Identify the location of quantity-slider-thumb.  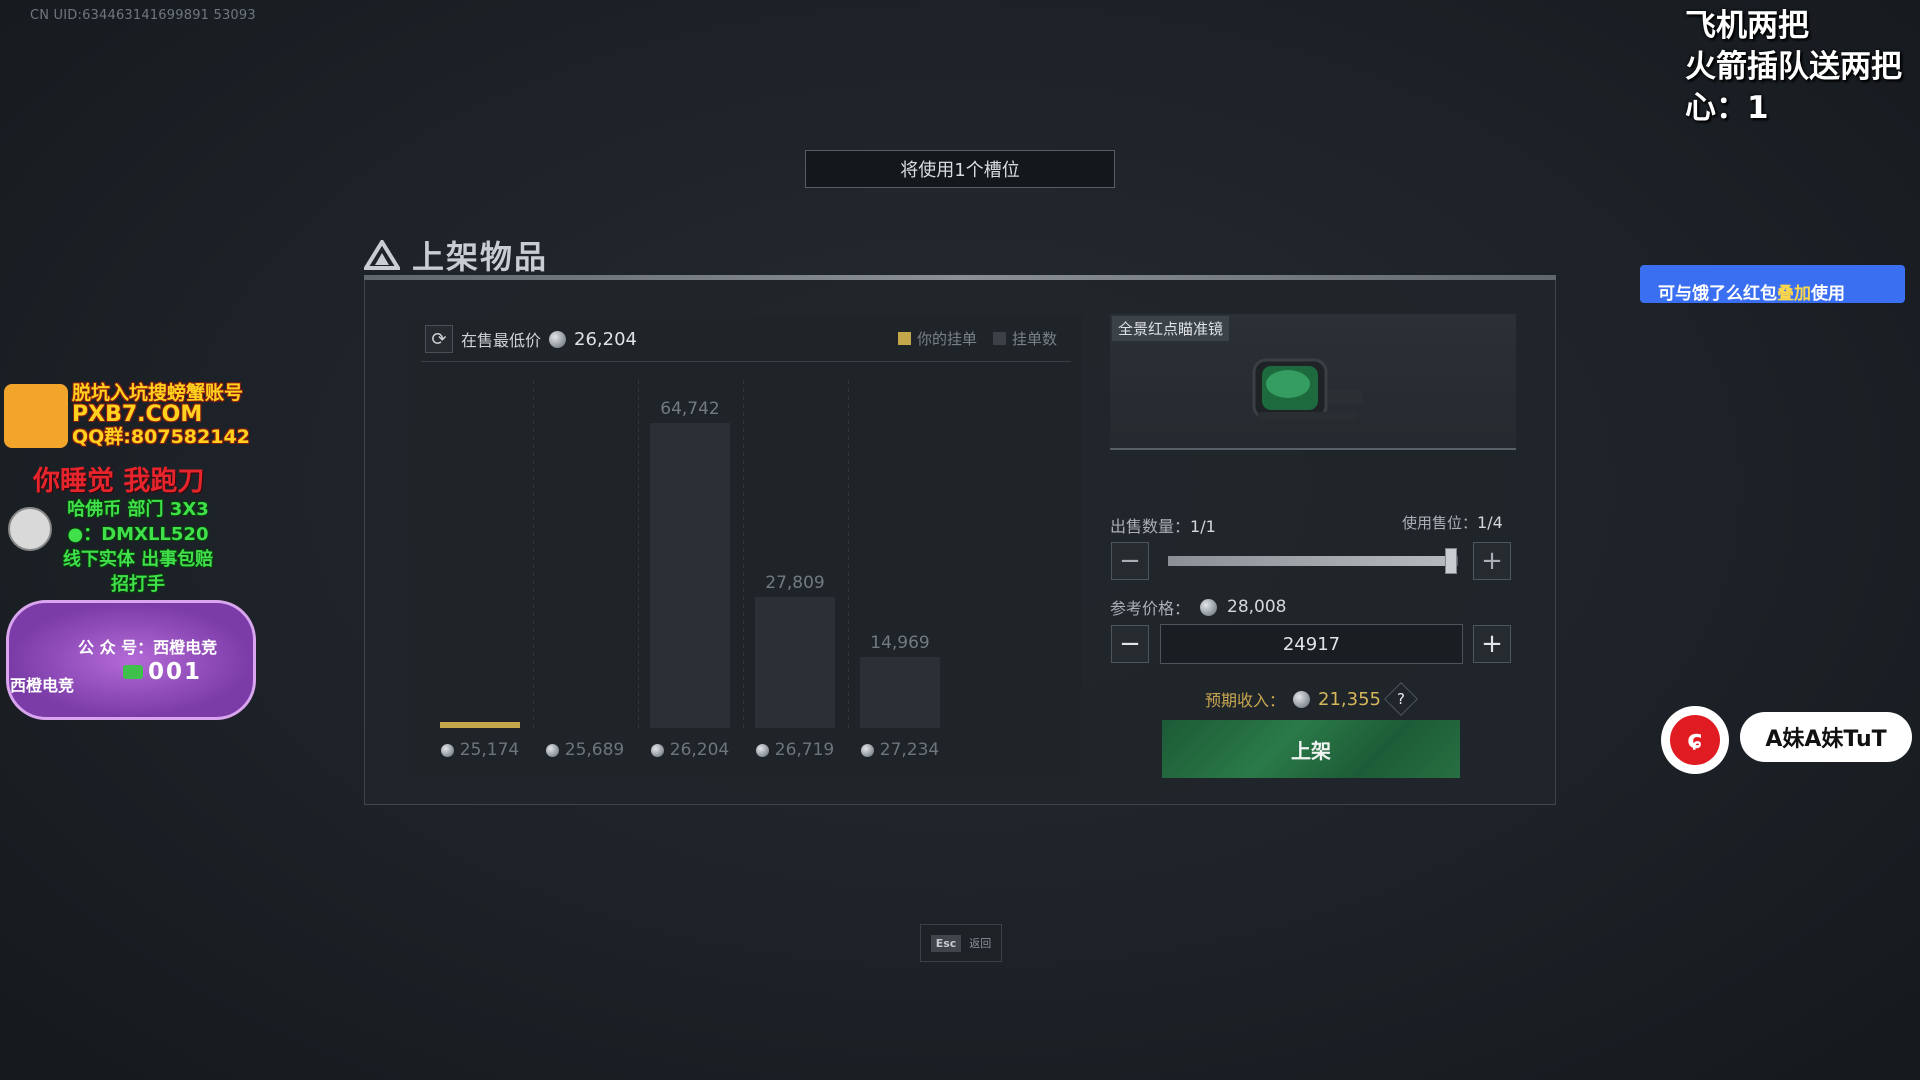
(1451, 561).